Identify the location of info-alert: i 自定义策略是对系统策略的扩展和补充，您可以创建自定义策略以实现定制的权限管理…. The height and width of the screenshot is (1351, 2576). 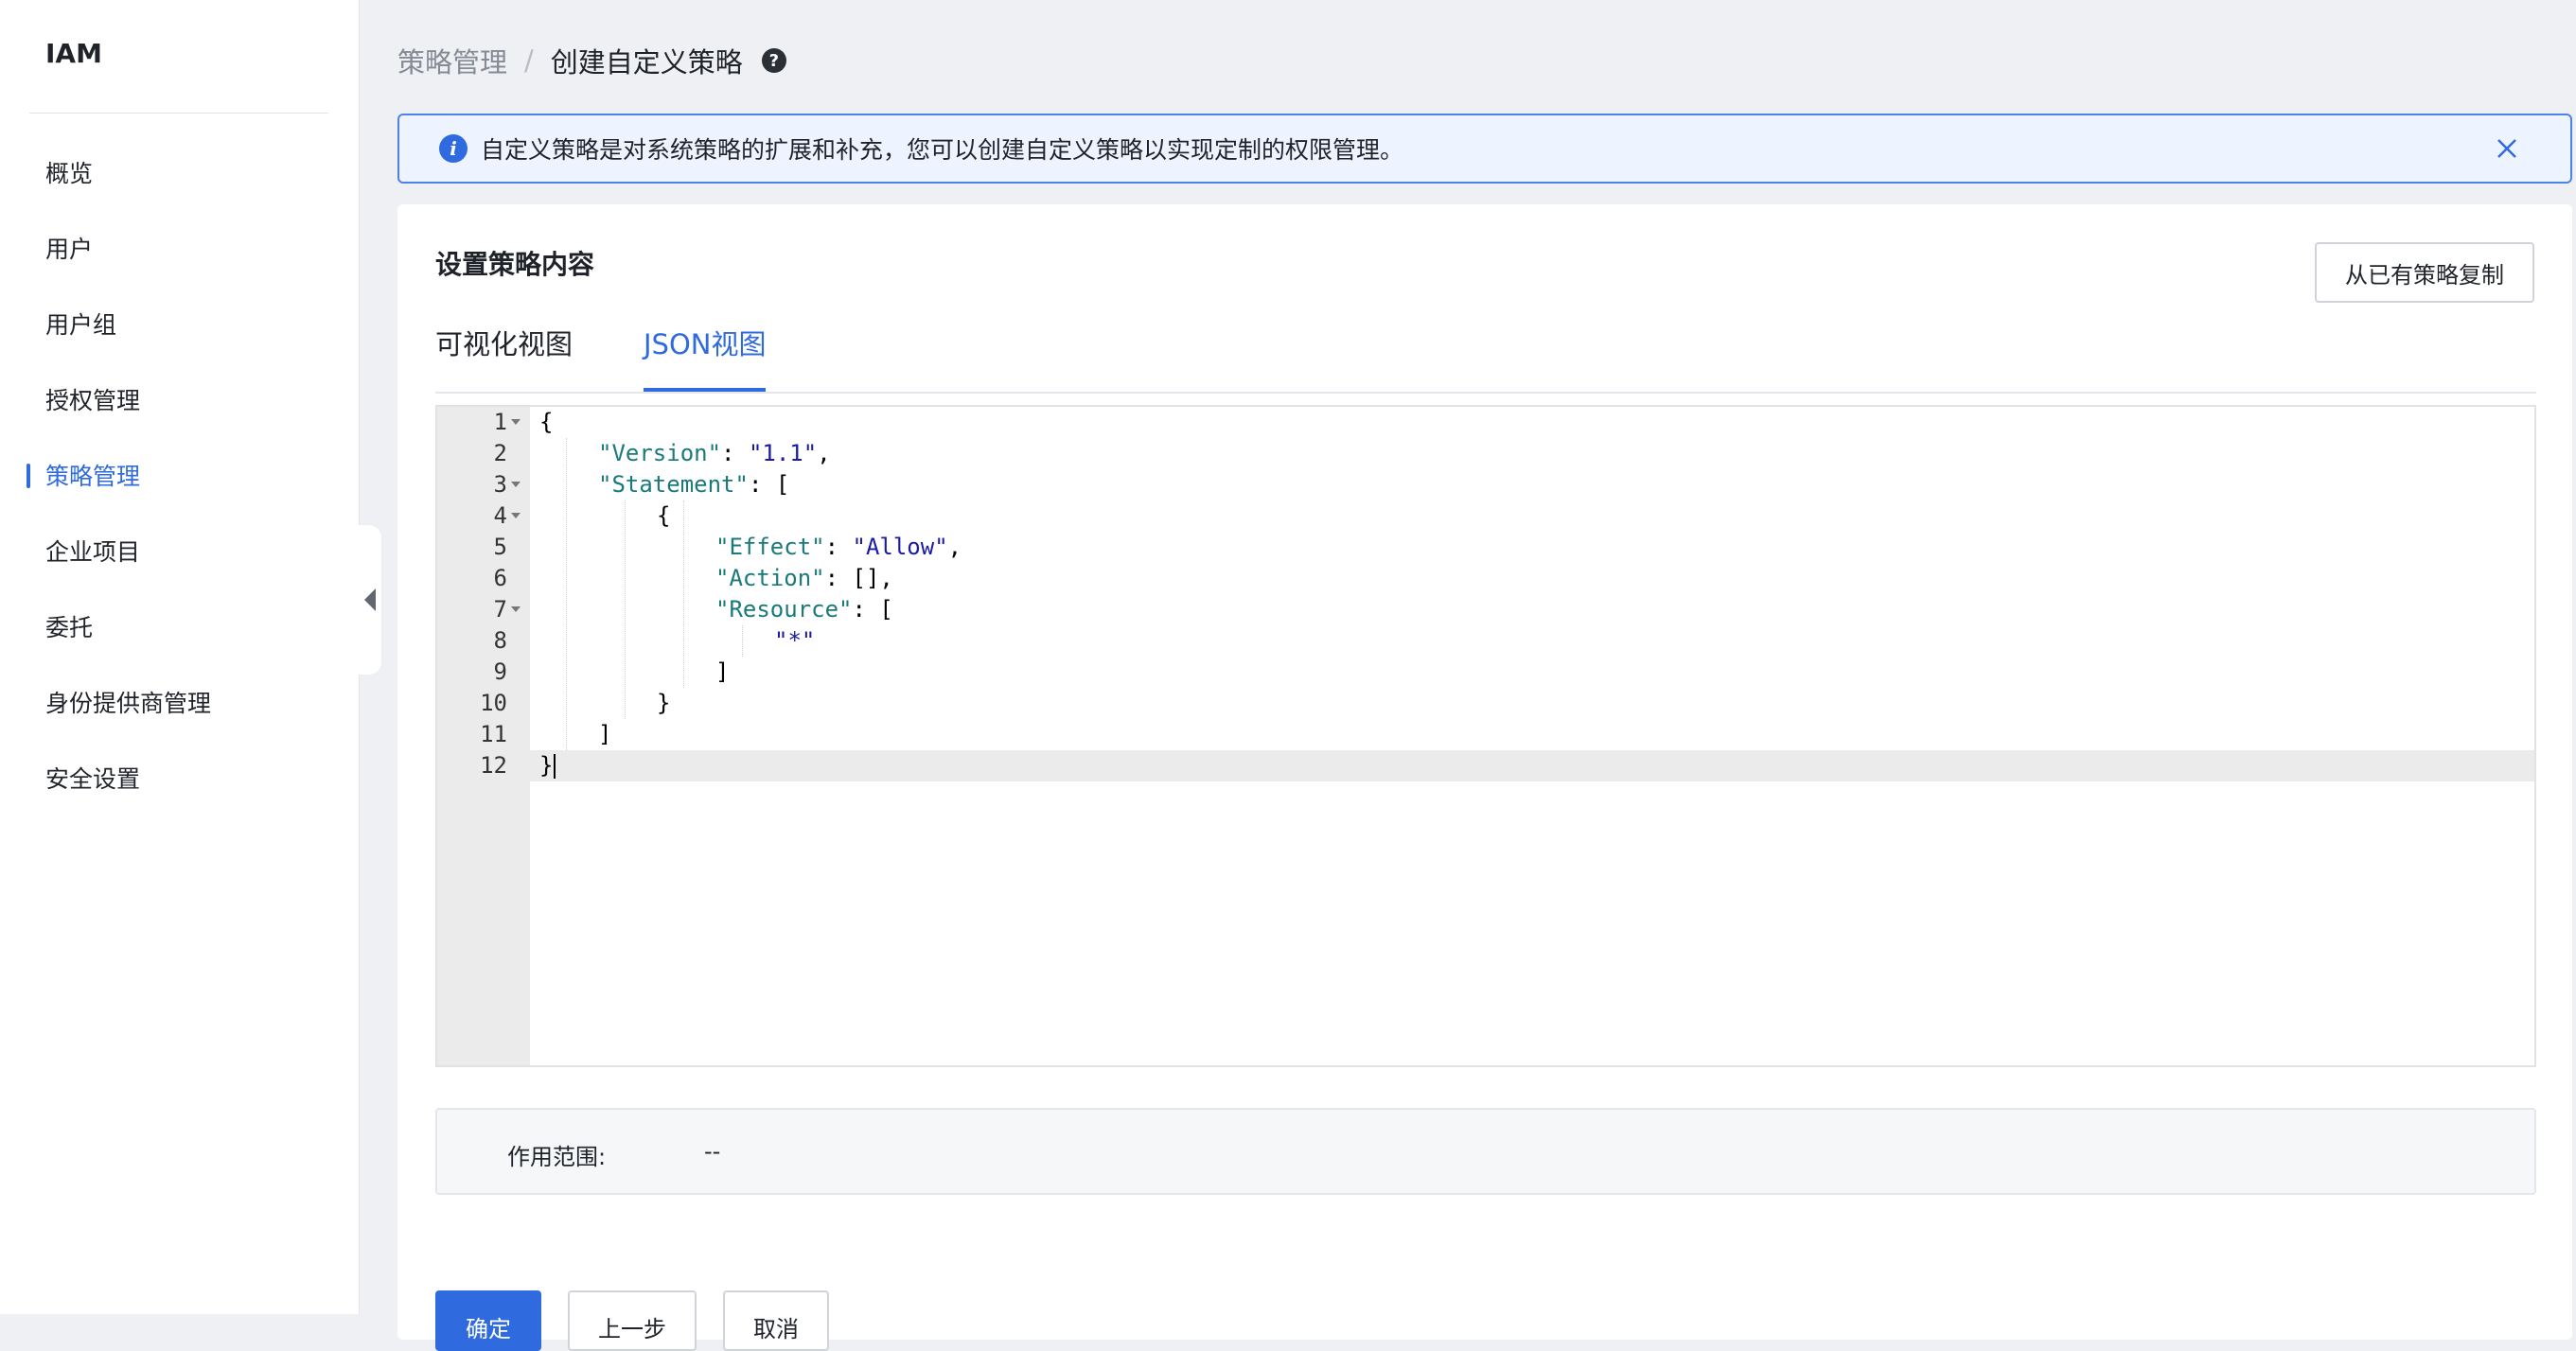
(1484, 149).